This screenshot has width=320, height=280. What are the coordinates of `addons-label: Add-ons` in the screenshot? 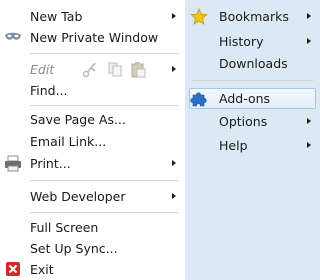 It's located at (245, 98).